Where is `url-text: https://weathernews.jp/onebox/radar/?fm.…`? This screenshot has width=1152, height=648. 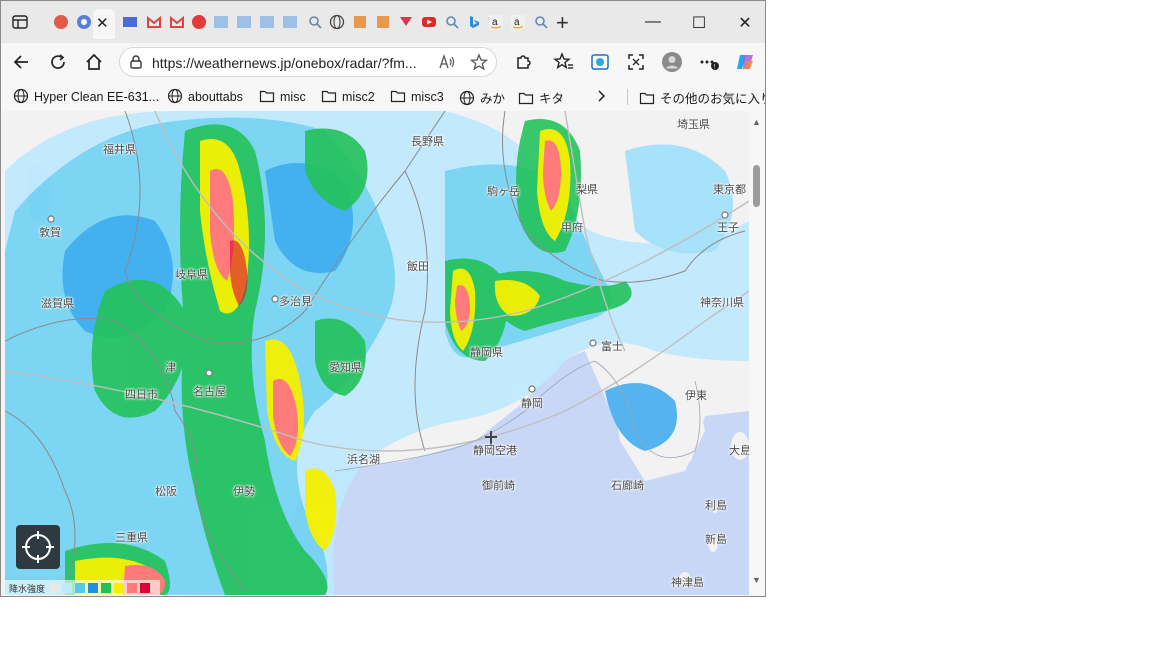 url-text: https://weathernews.jp/onebox/radar/?fm.… is located at coordinates (284, 63).